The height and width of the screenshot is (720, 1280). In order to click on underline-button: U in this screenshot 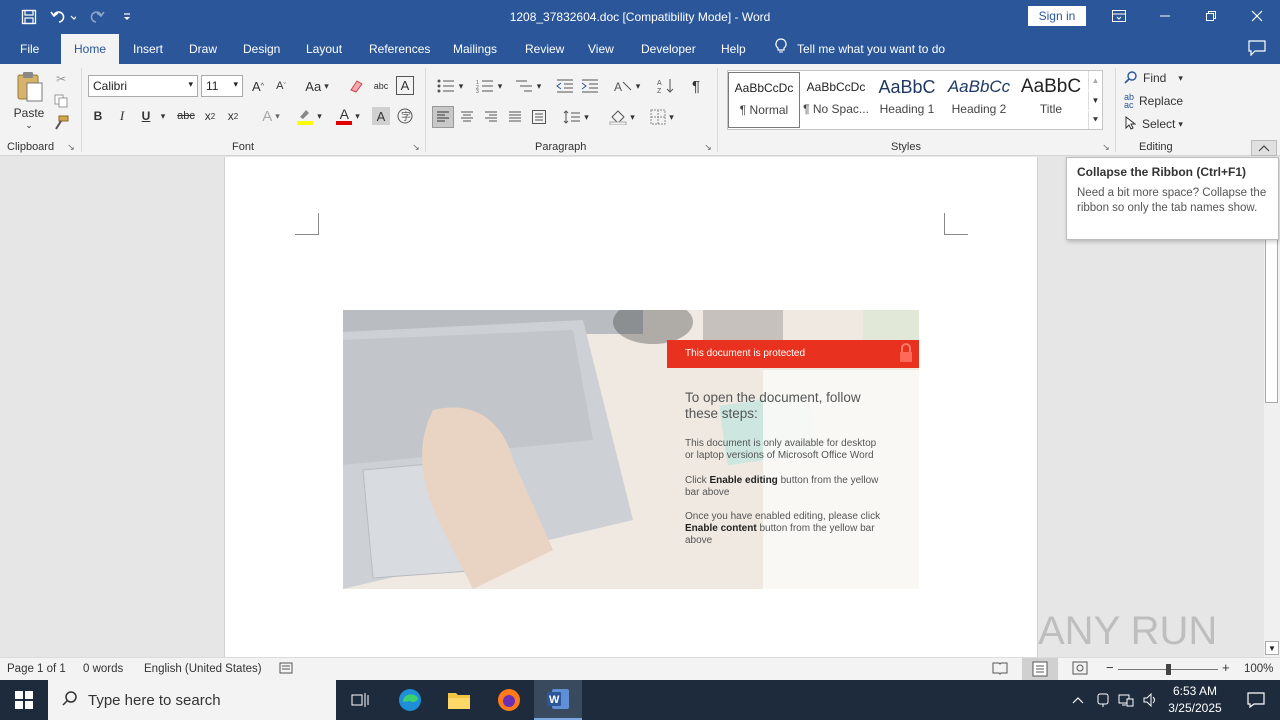, I will do `click(146, 116)`.